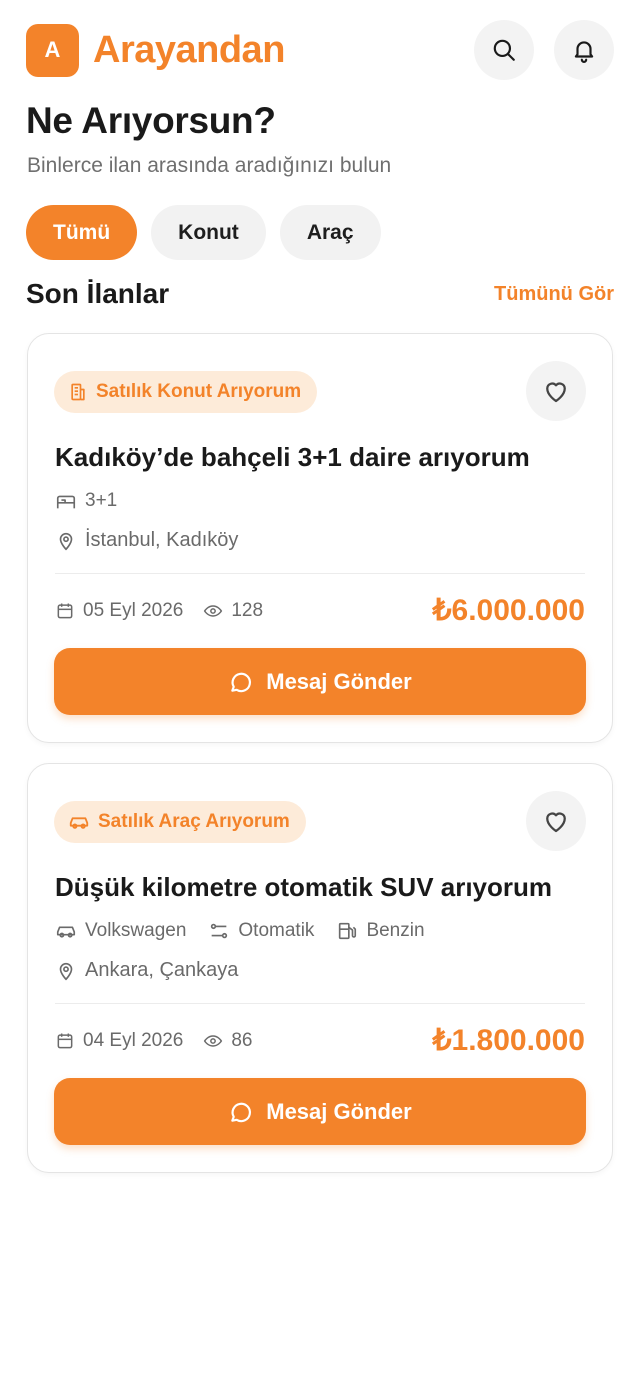 This screenshot has width=640, height=1385. I want to click on location-label: İstanbul, Kadıköy, so click(162, 540).